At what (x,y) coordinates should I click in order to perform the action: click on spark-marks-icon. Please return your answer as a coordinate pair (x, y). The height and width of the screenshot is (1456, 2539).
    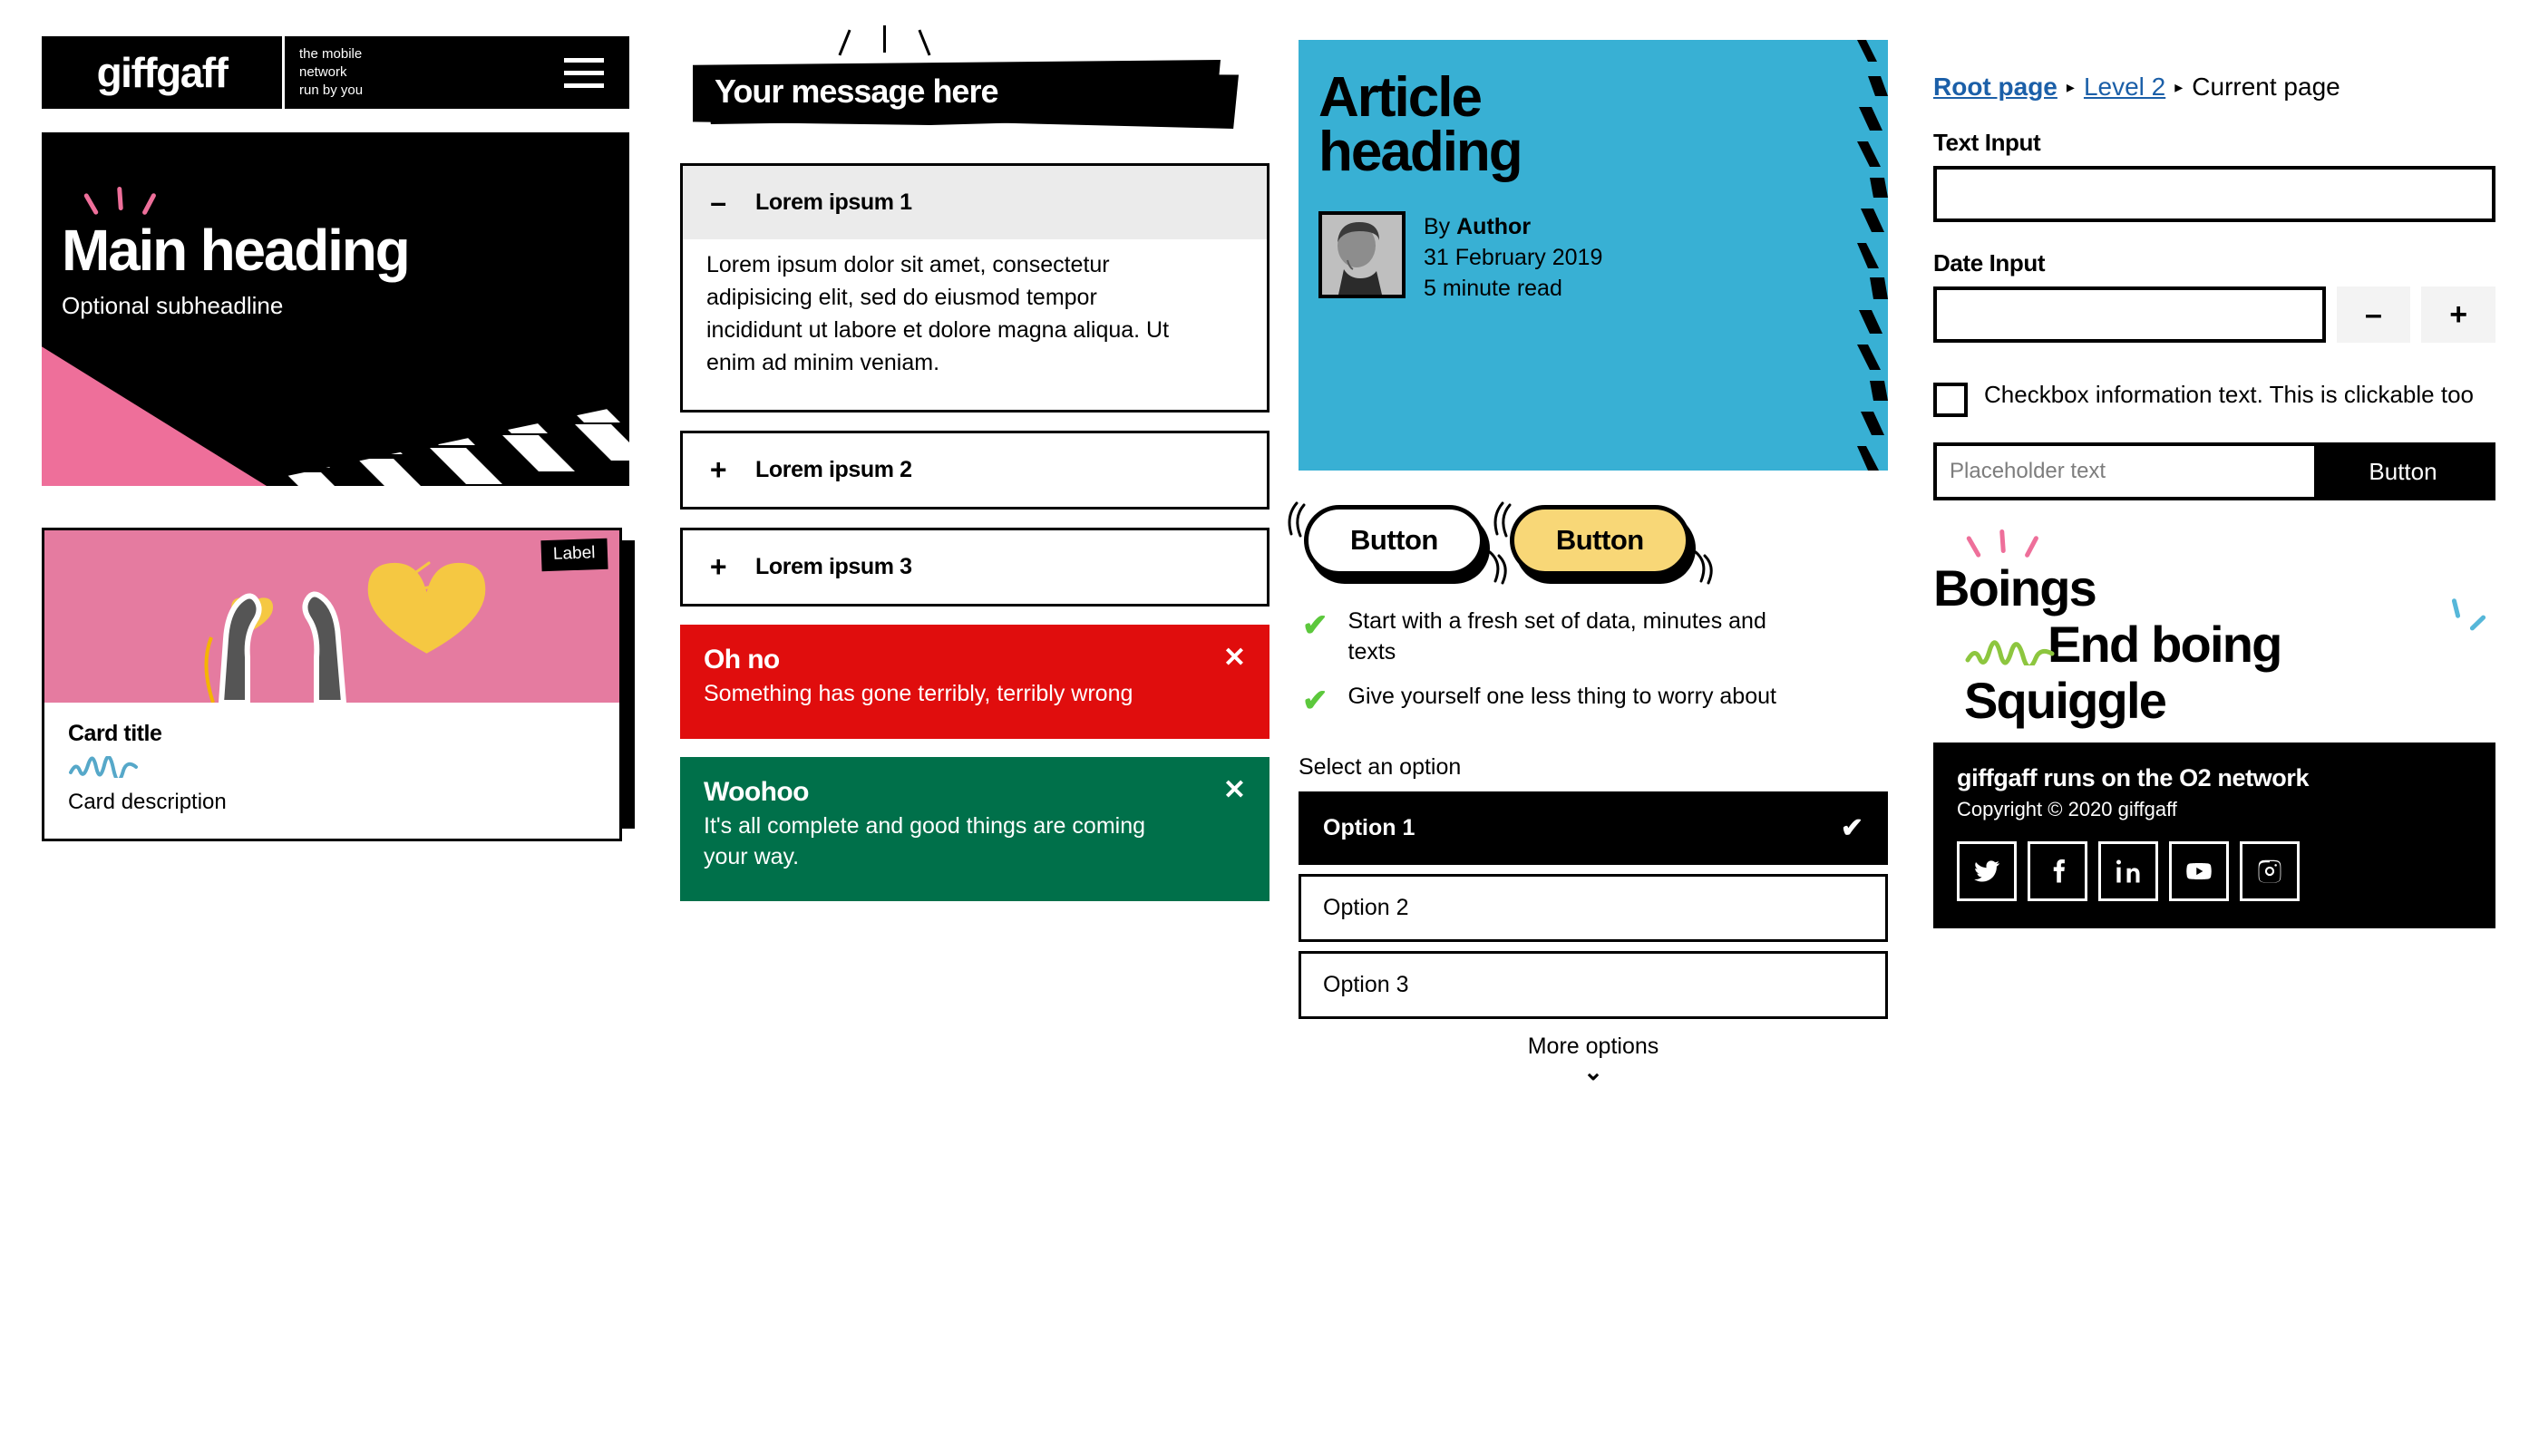
    Looking at the image, I should click on (897, 43).